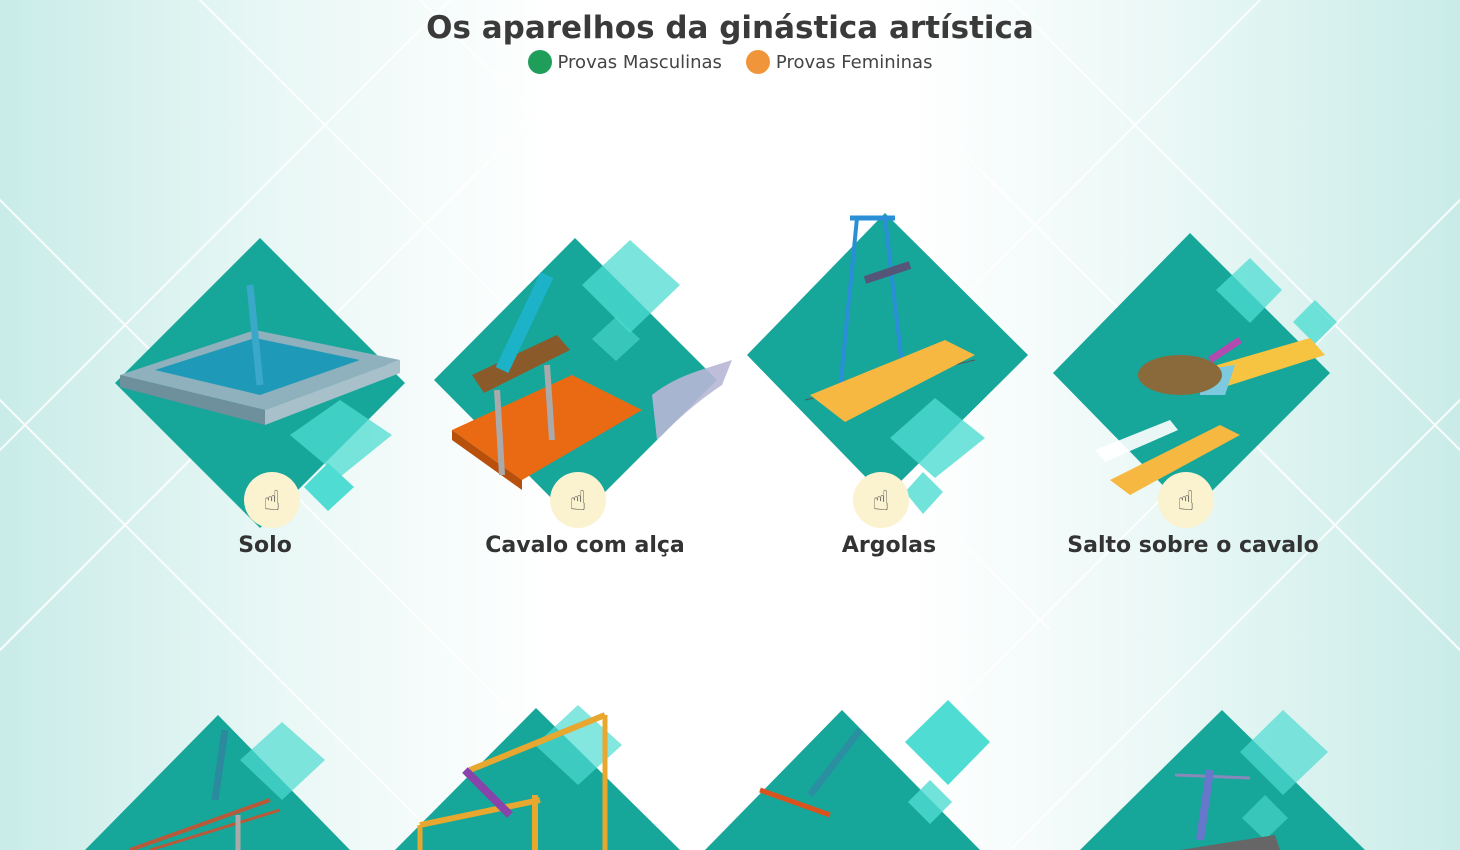 This screenshot has height=850, width=1460. Describe the element at coordinates (639, 62) in the screenshot. I see `legend-label-men: Provas Masculinas` at that location.